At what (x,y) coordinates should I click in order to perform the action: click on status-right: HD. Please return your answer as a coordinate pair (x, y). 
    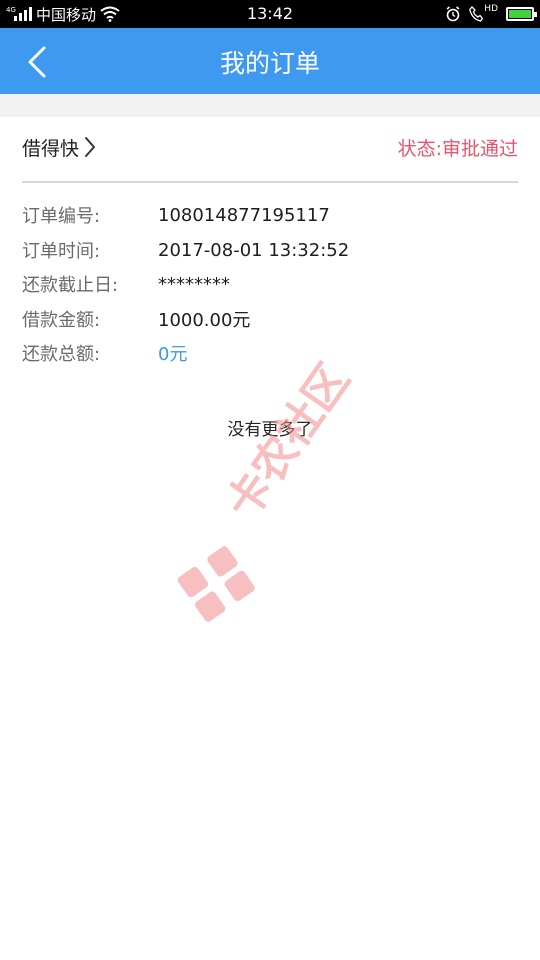
    Looking at the image, I should click on (491, 14).